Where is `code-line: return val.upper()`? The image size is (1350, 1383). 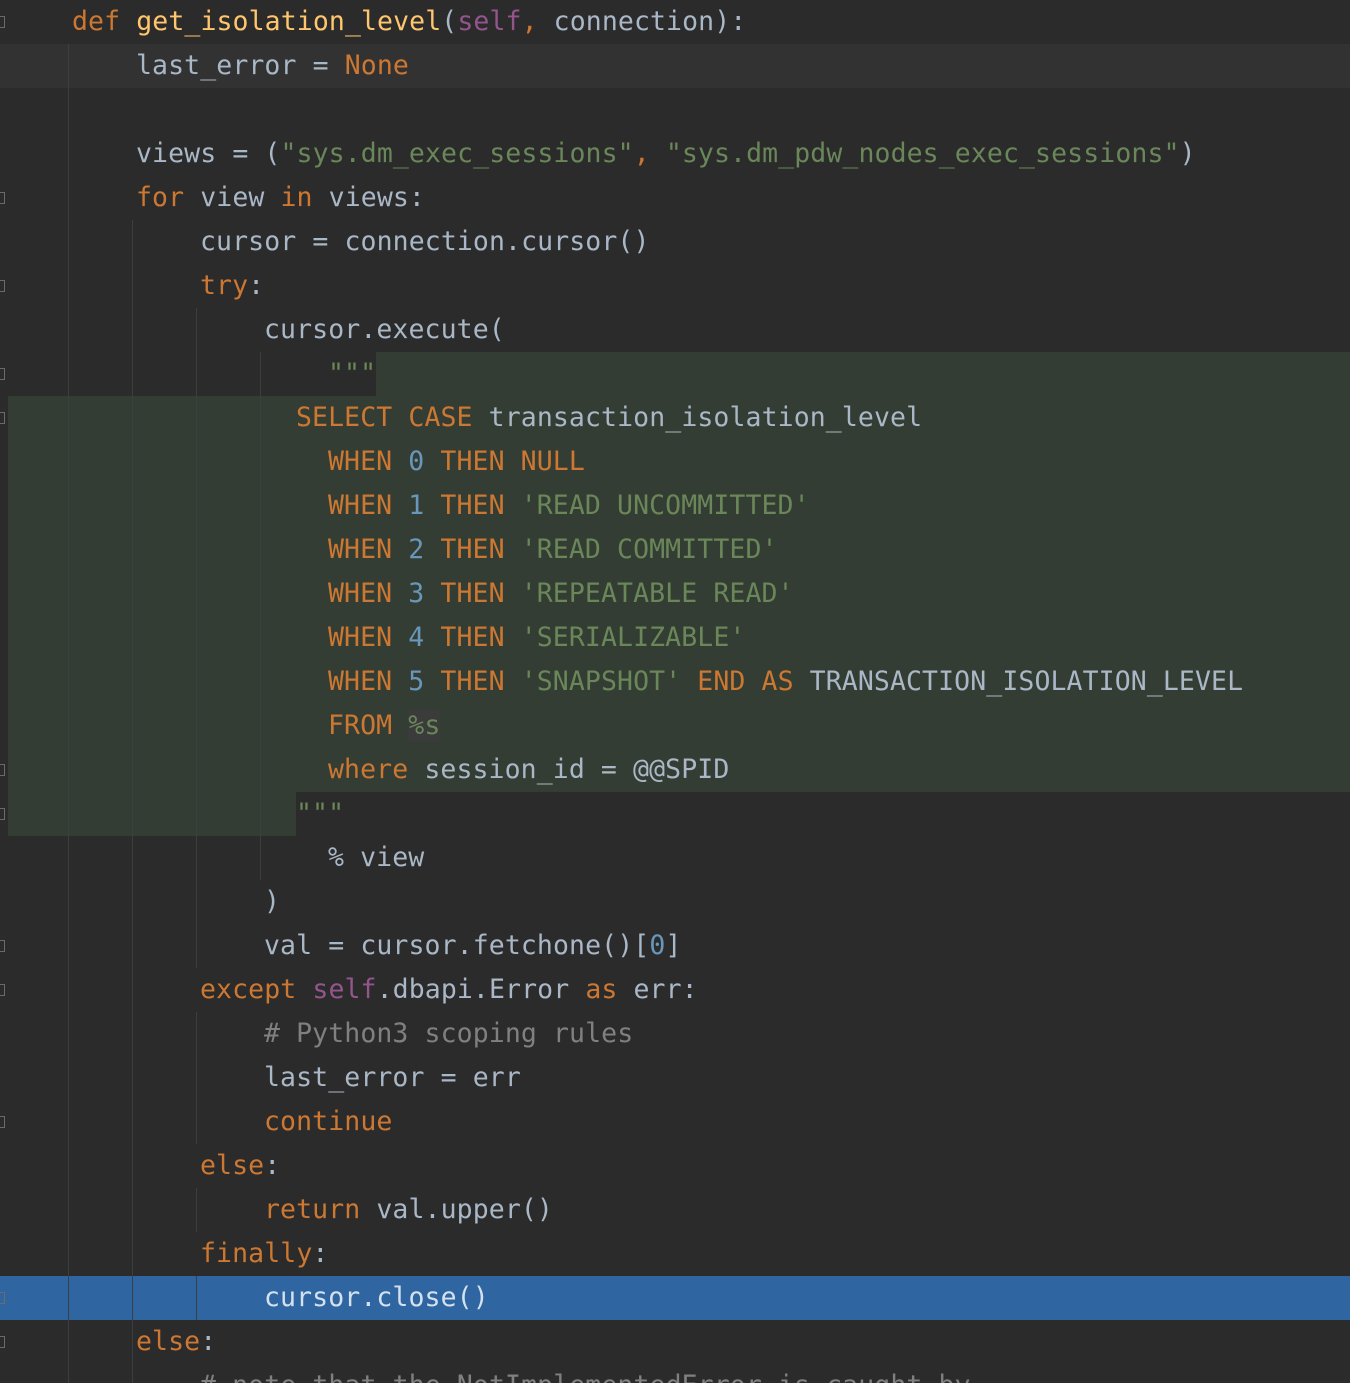
code-line: return val.upper() is located at coordinates (276, 1210).